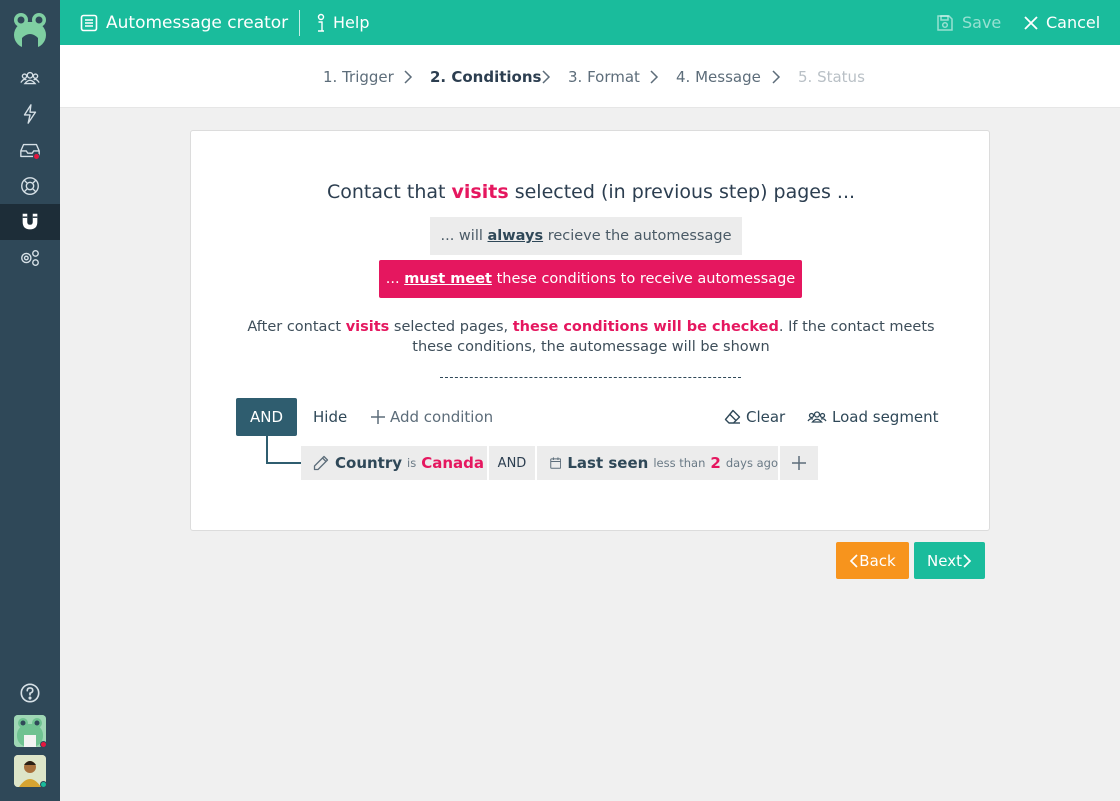 This screenshot has height=801, width=1120. I want to click on condition-chip-last-seen: Last seen less than 2 days ago, so click(657, 463).